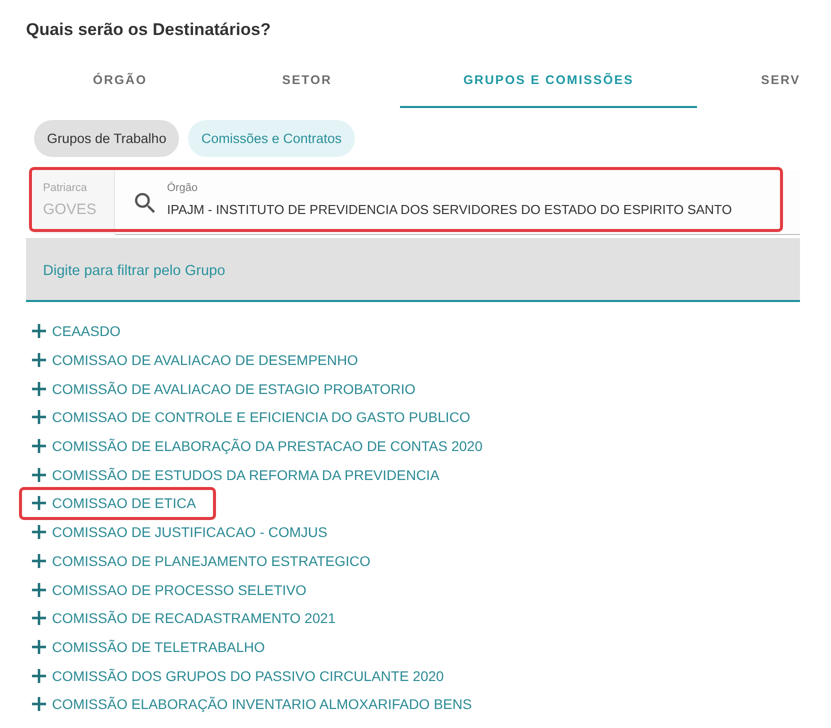 Image resolution: width=831 pixels, height=728 pixels. What do you see at coordinates (145, 203) in the screenshot?
I see `search-icon` at bounding box center [145, 203].